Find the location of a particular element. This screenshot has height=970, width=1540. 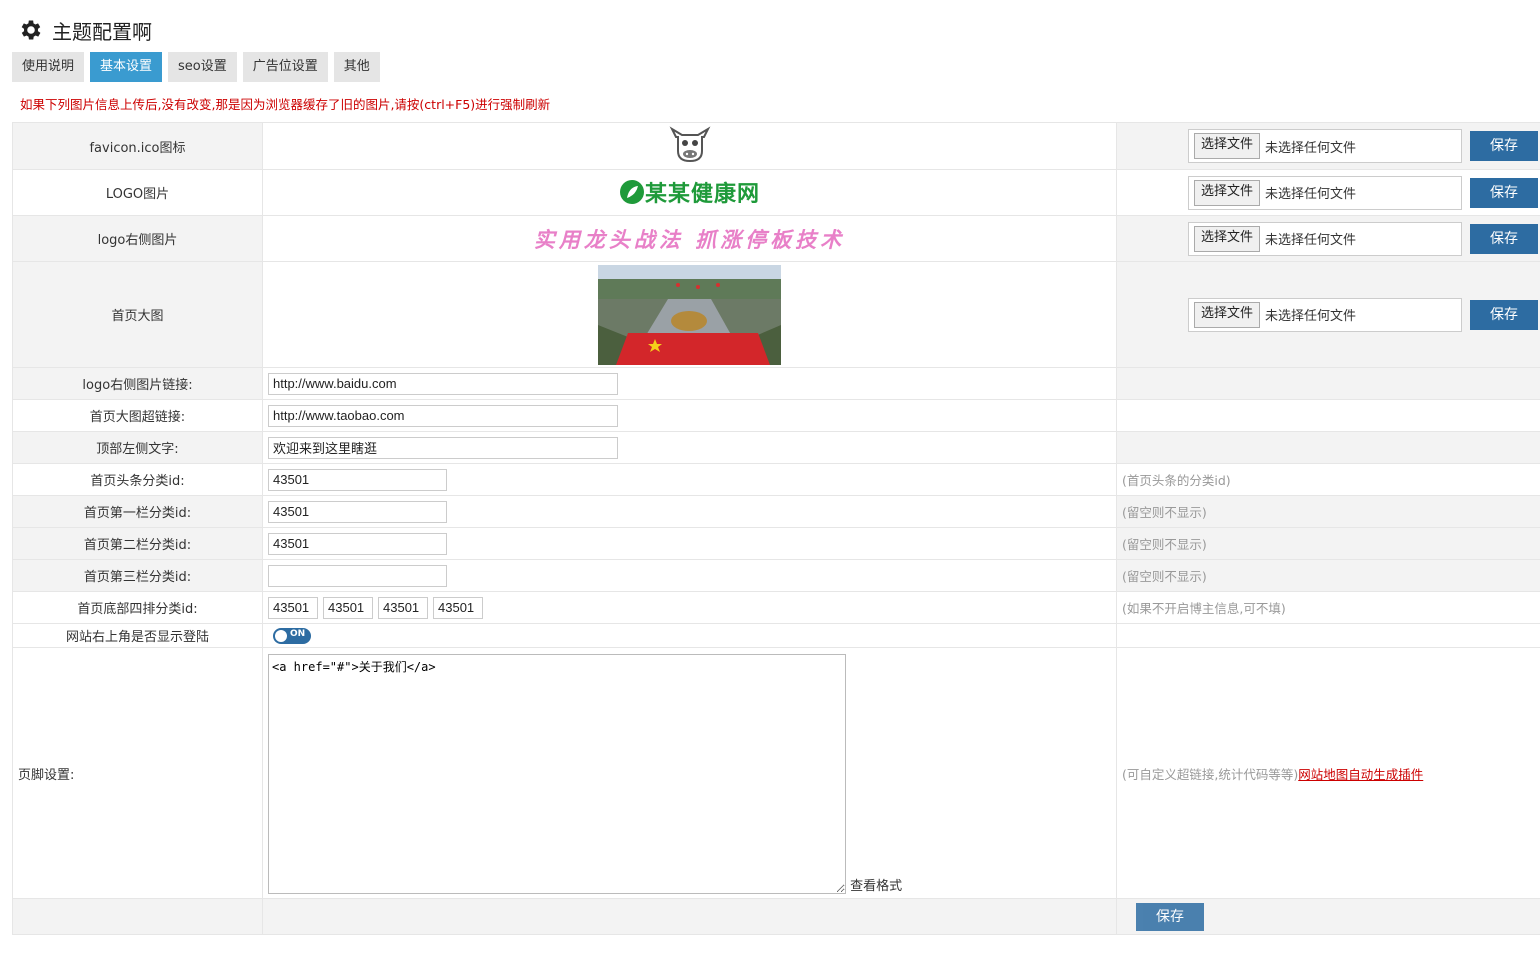

logo-right-link-row: logo右侧图片链接: is located at coordinates (776, 383).